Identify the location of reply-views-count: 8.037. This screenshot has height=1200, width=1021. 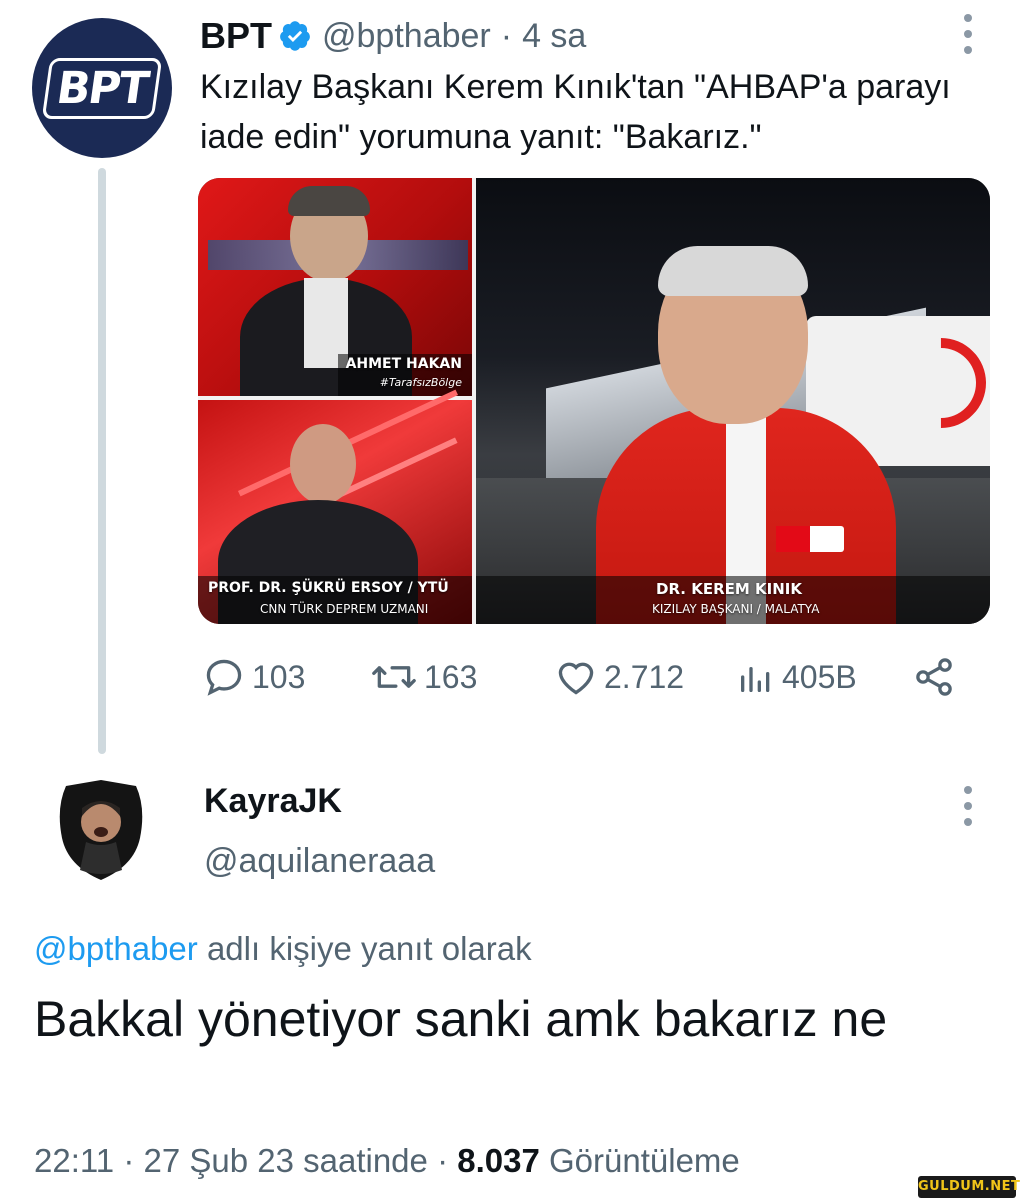
(498, 1160).